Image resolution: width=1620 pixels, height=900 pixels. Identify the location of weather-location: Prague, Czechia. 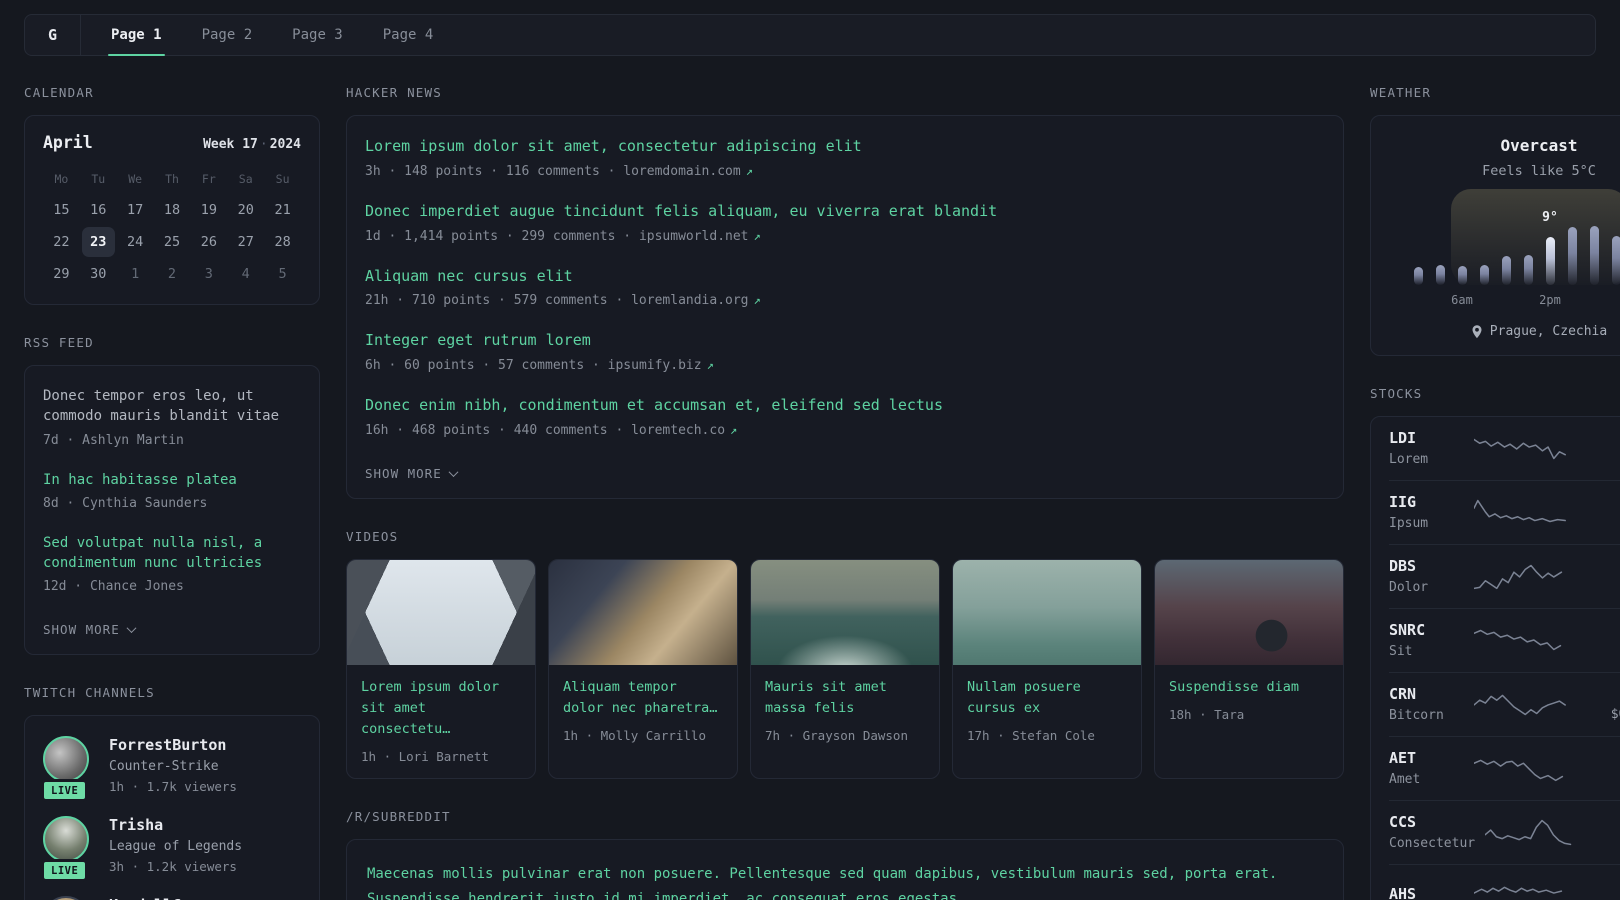
(1495, 331).